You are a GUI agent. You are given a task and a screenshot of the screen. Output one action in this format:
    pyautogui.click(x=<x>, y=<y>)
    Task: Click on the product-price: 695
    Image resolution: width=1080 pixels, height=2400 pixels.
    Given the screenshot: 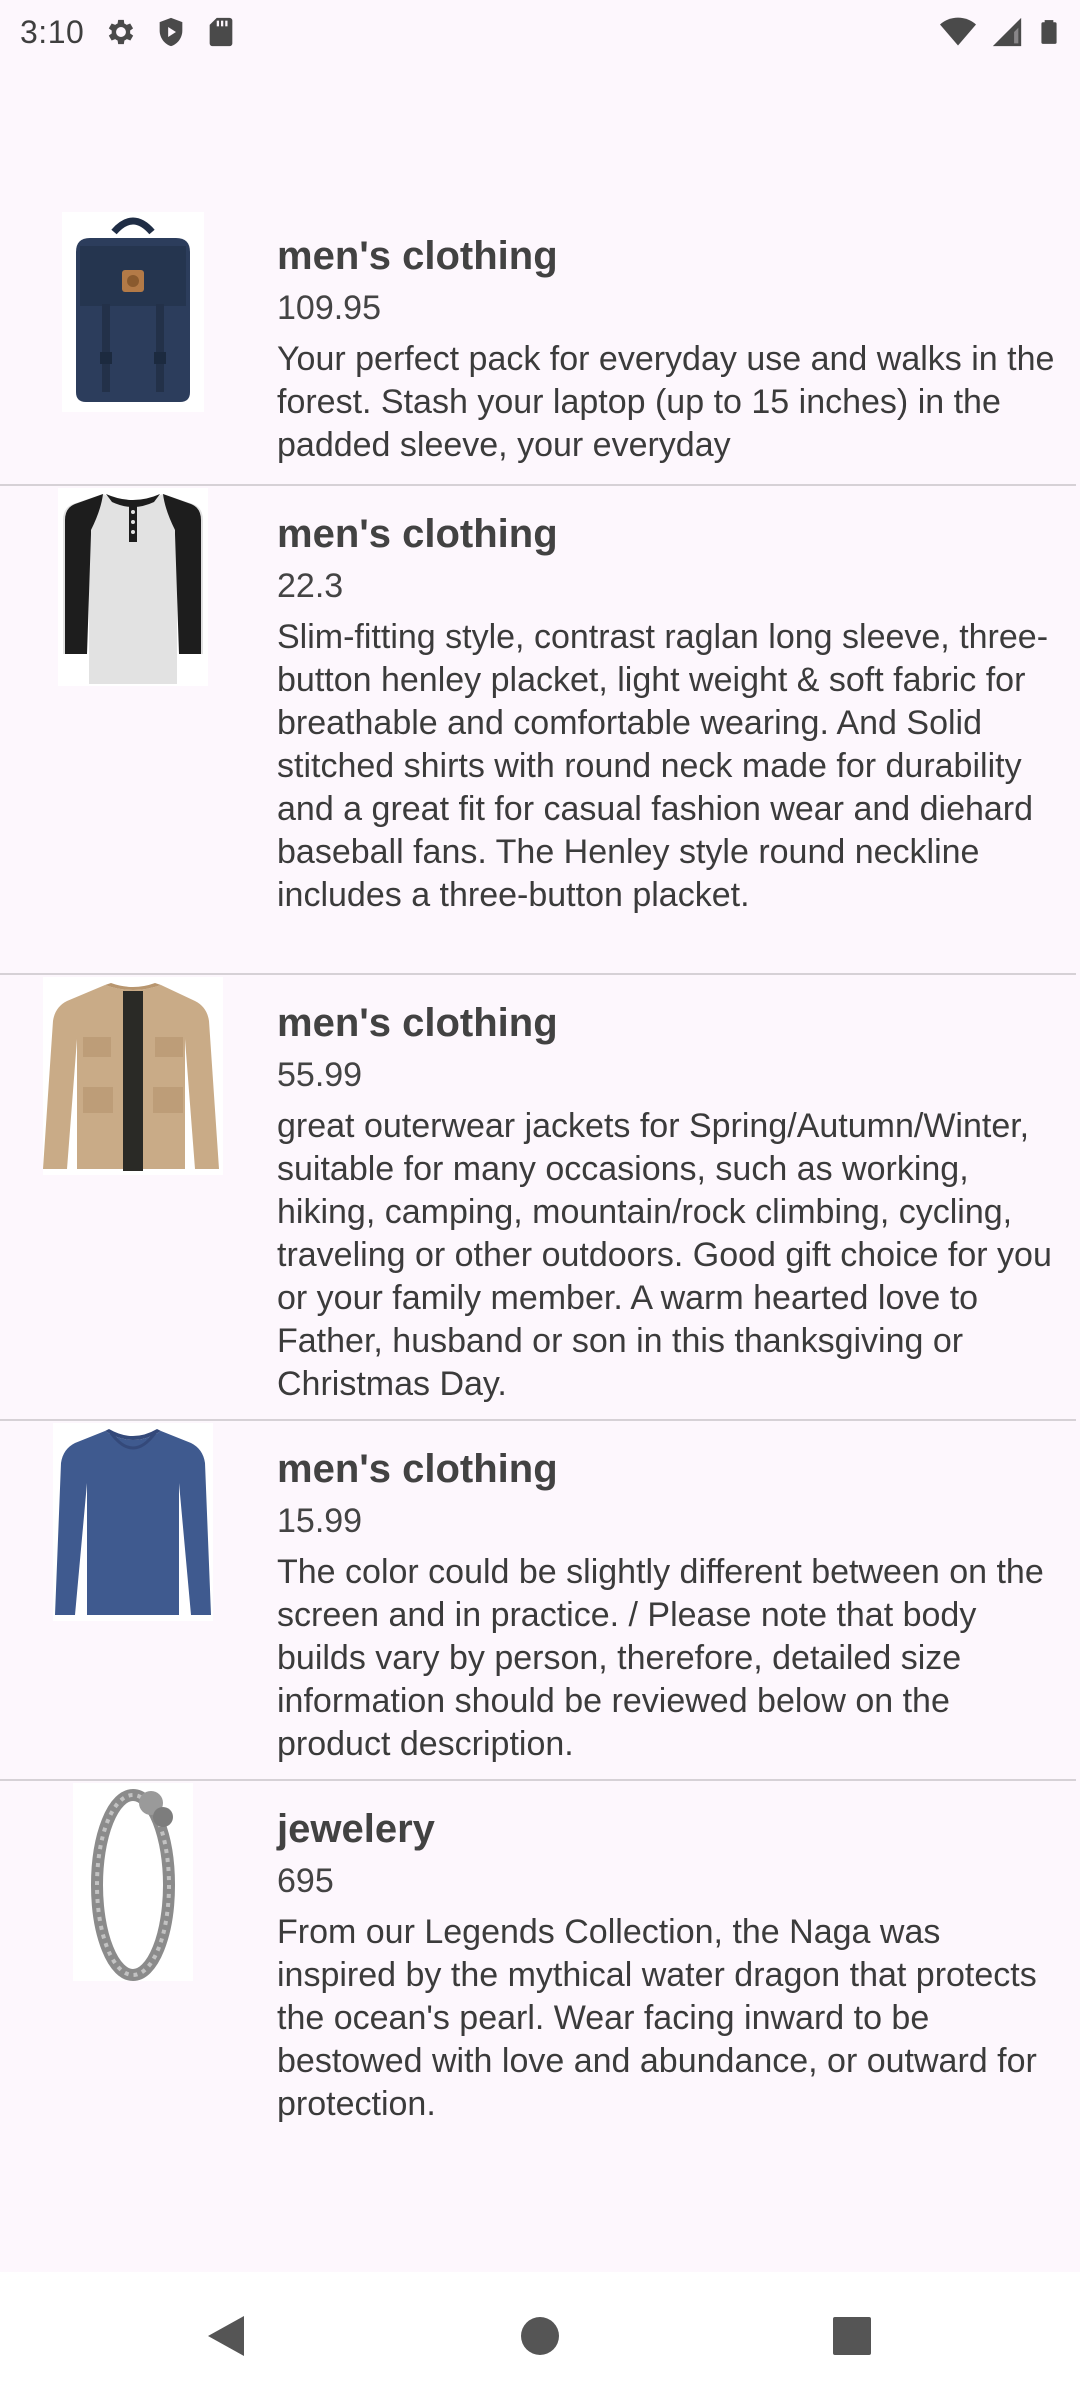 What is the action you would take?
    pyautogui.click(x=305, y=1881)
    